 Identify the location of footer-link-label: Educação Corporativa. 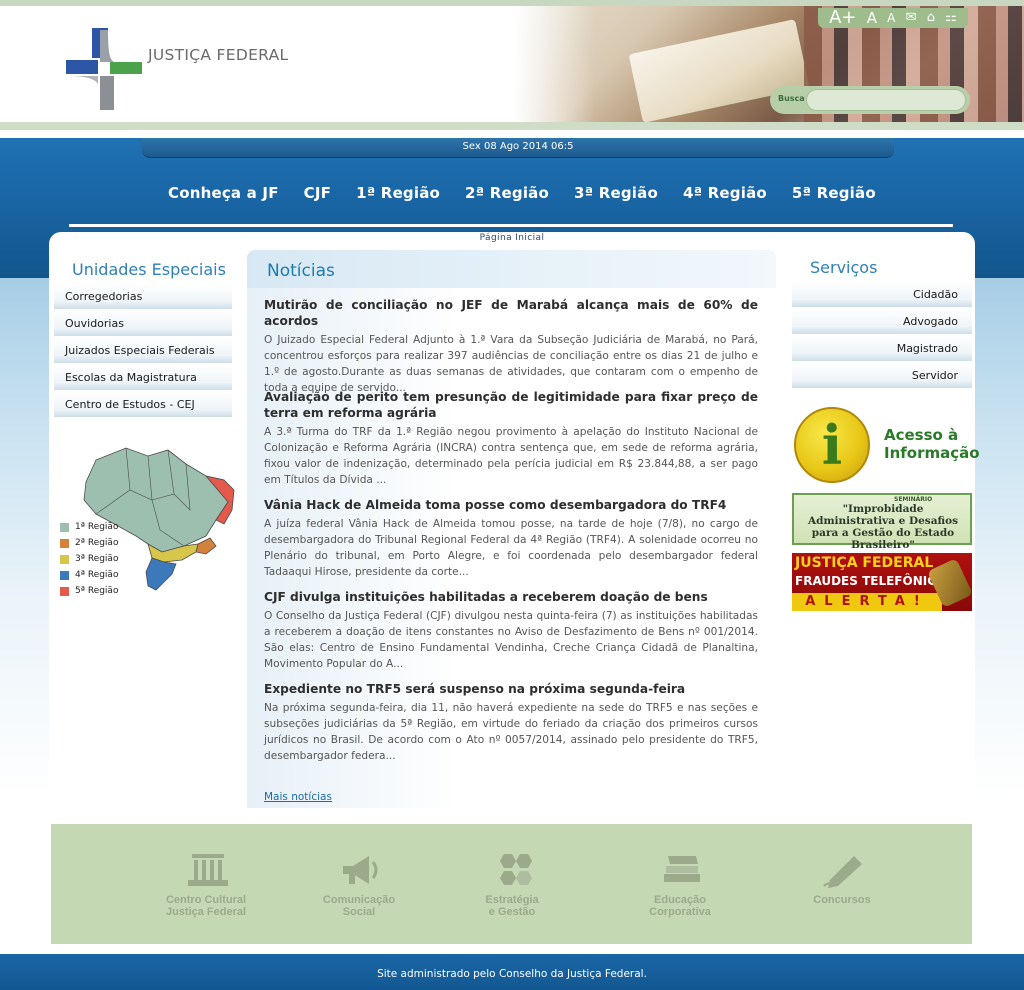
(680, 906).